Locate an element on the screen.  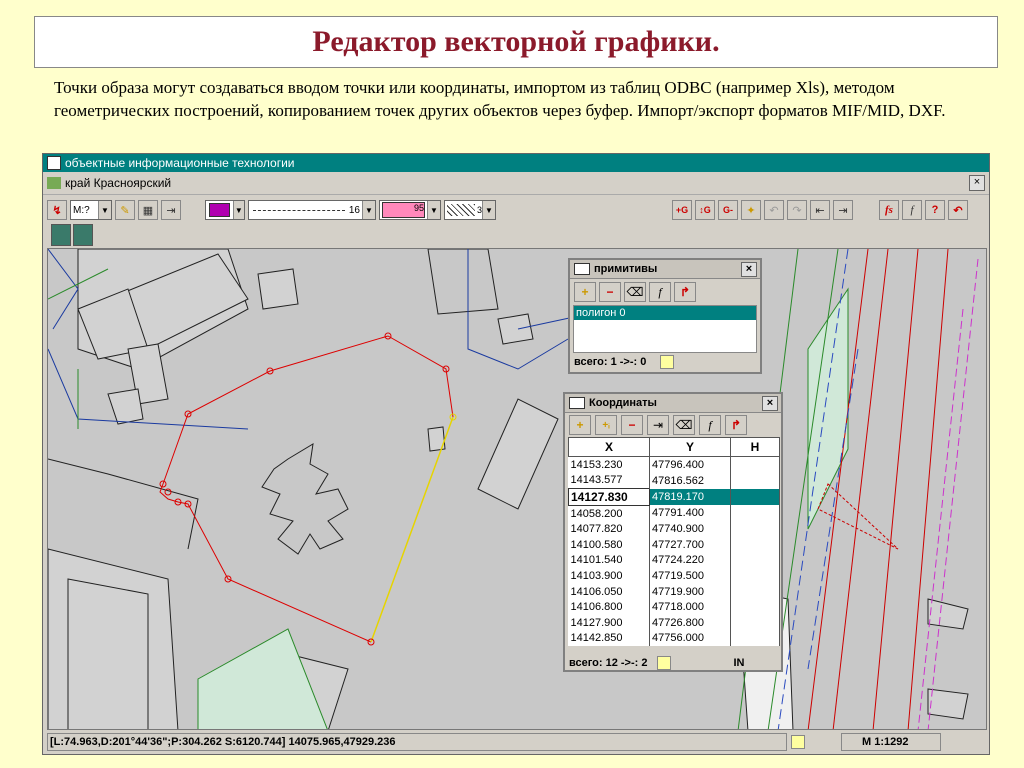
cell-x: 14106.050 is located at coordinates (609, 591).